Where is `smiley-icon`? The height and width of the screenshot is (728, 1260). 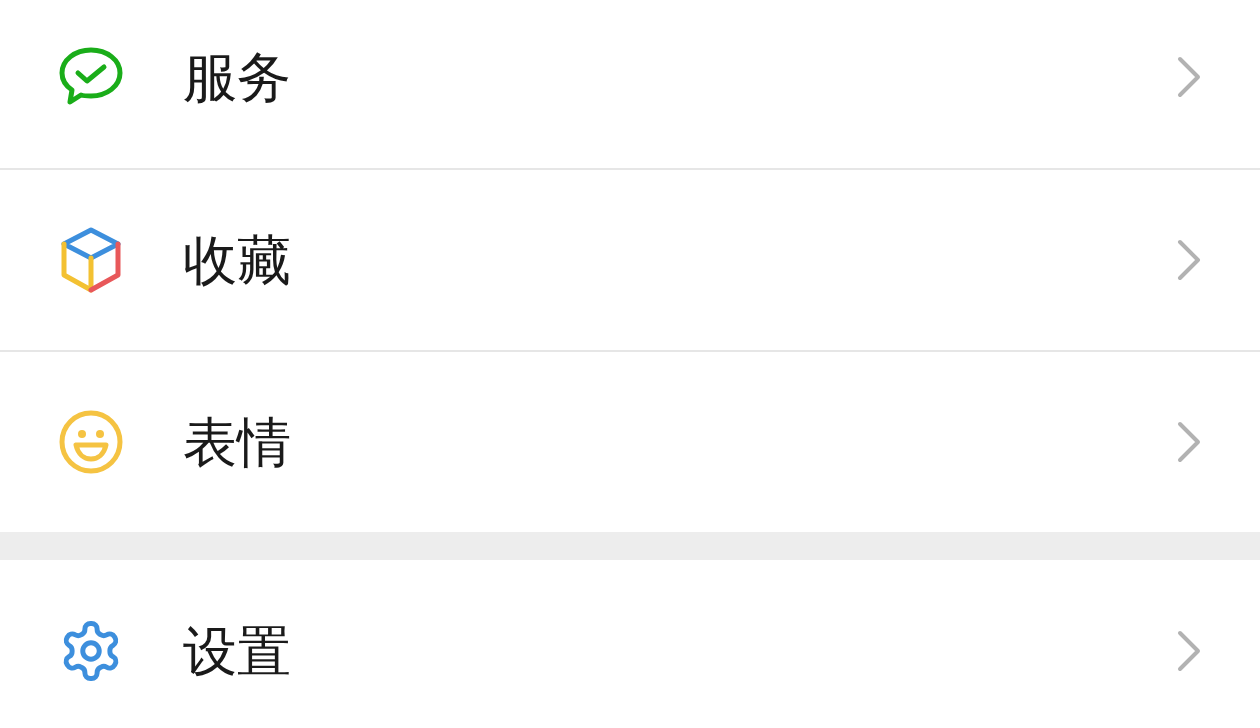
smiley-icon is located at coordinates (91, 442).